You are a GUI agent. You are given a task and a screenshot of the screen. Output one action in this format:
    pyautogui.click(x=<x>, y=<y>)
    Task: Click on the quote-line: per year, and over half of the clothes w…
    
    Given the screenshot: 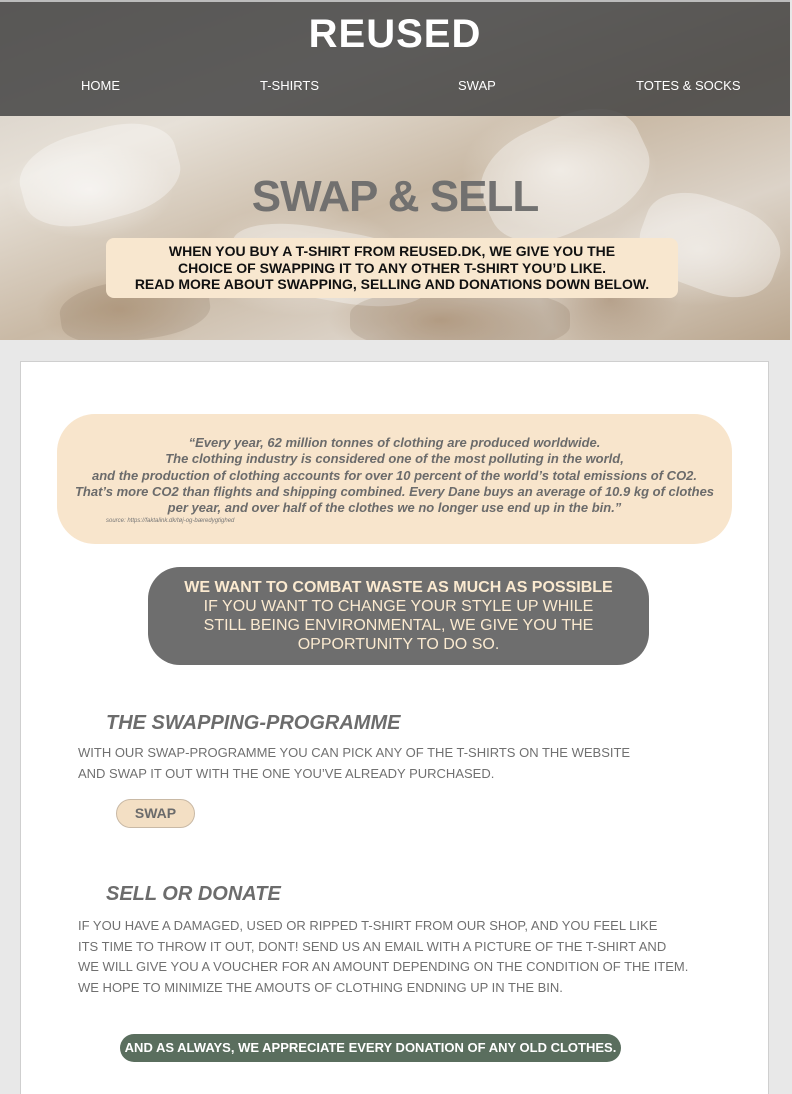 What is the action you would take?
    pyautogui.click(x=394, y=508)
    